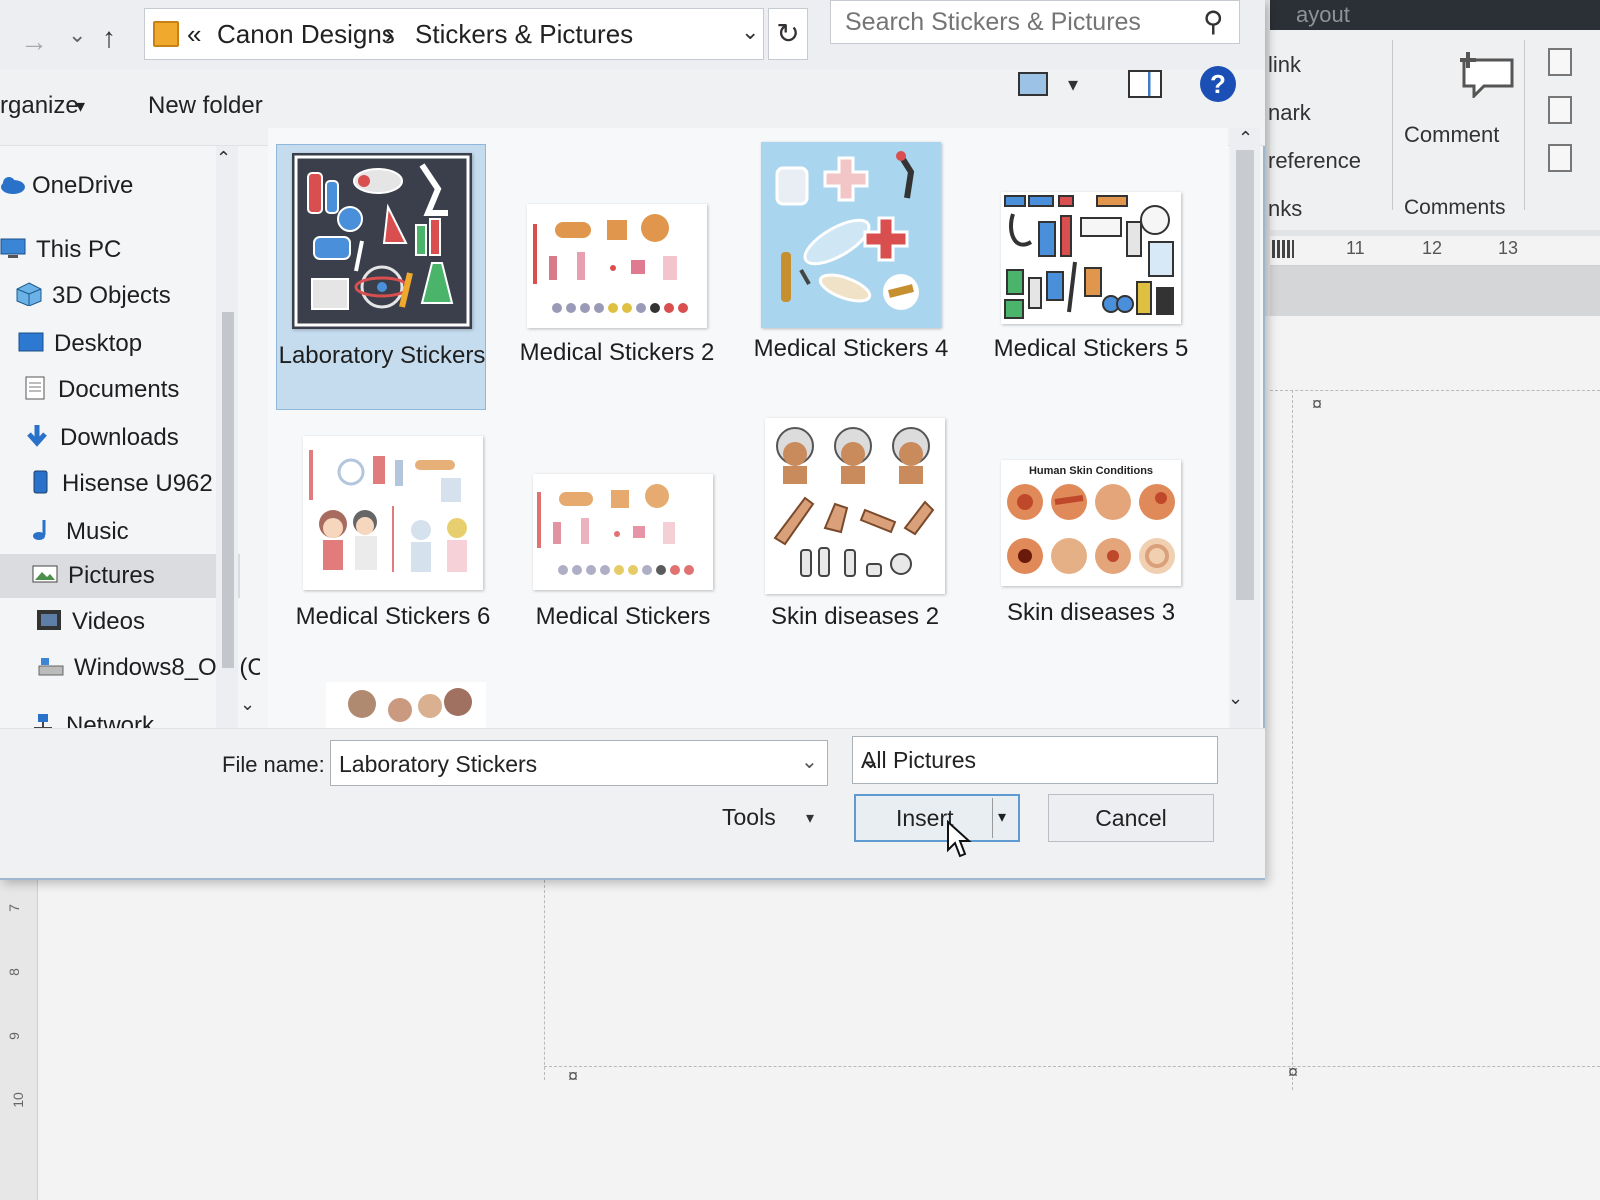 The width and height of the screenshot is (1600, 1200). Describe the element at coordinates (13, 185) in the screenshot. I see `cloud-icon` at that location.